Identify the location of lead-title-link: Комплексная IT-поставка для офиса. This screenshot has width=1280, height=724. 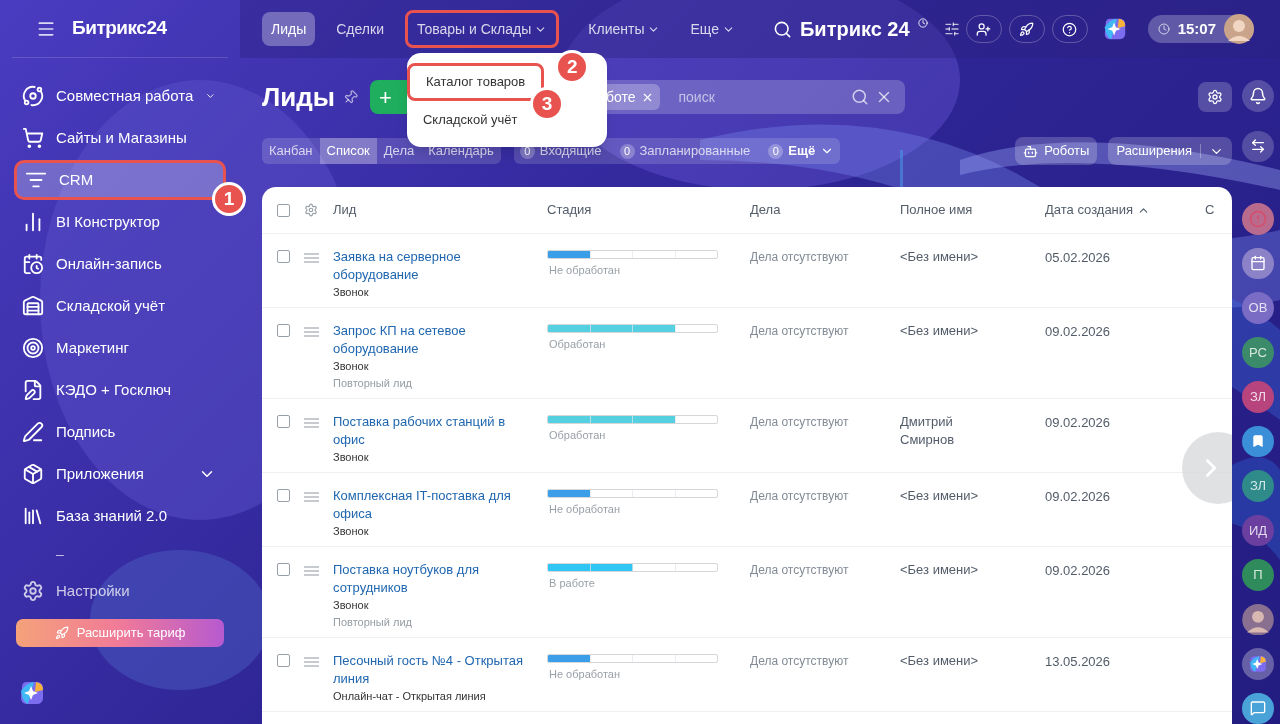
(436, 505).